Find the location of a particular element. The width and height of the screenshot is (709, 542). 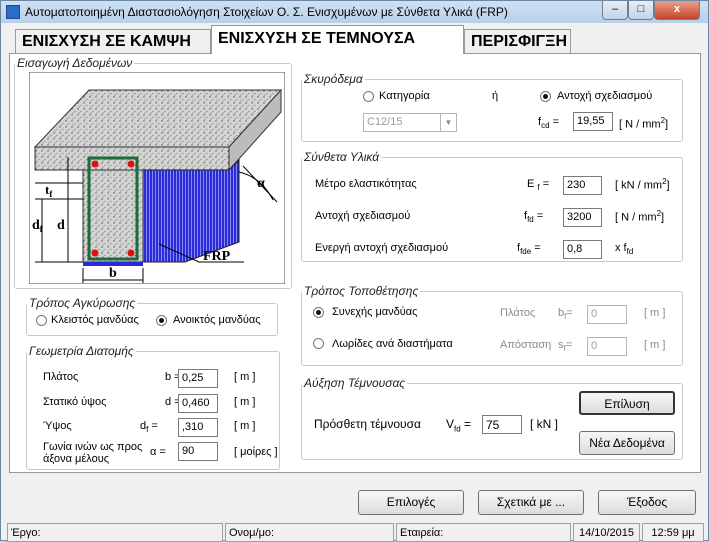

ef-input: 230 is located at coordinates (582, 185).